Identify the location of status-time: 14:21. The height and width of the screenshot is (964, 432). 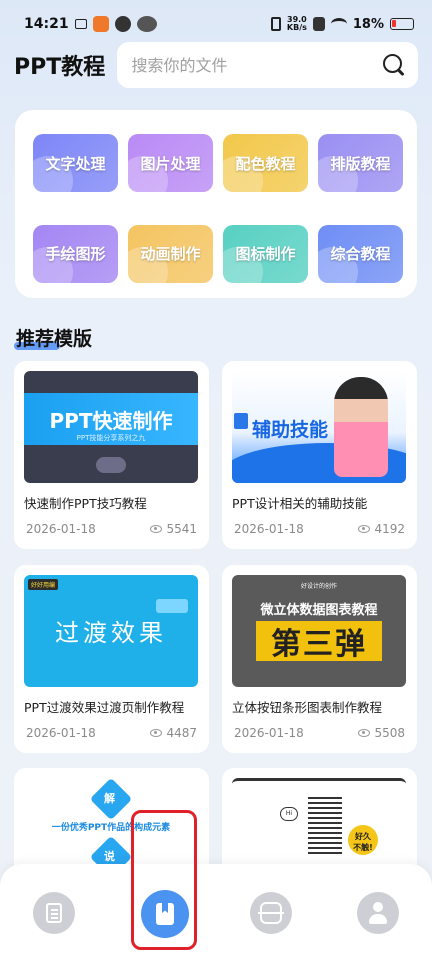
(46, 24).